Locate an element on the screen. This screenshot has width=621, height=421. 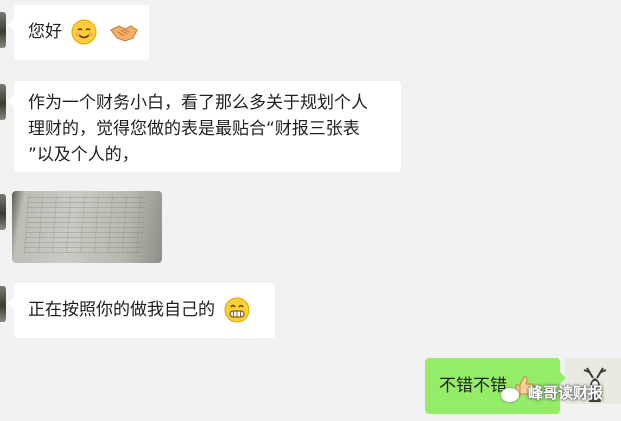
message-bubble: 正在按照你的做我自己的 is located at coordinates (141, 310).